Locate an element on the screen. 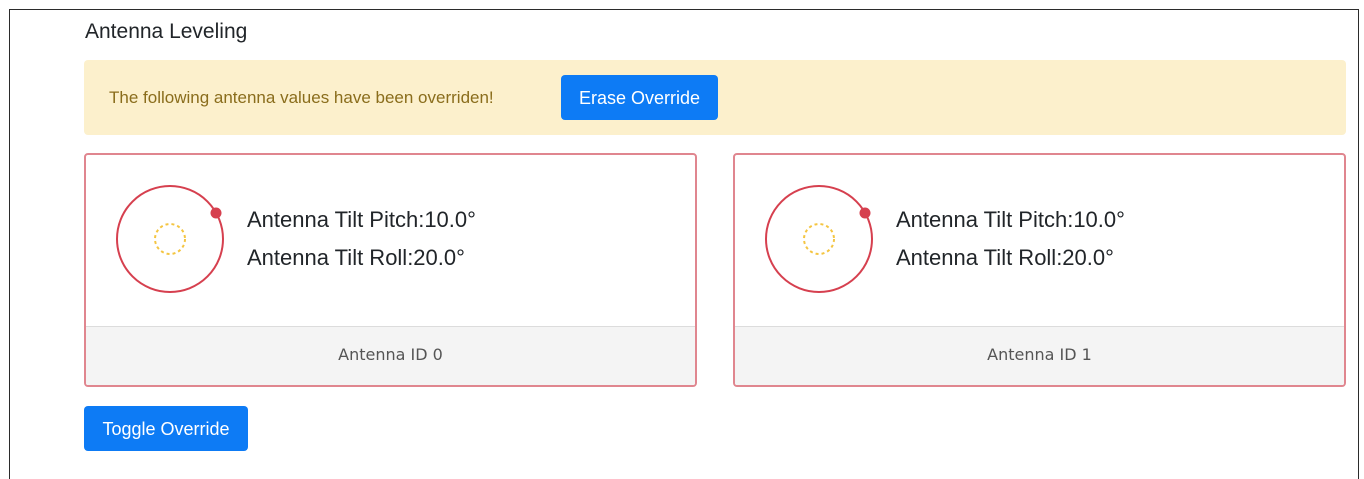 The height and width of the screenshot is (479, 1364). antenna-id-footer: Antenna ID 1 is located at coordinates (1039, 355).